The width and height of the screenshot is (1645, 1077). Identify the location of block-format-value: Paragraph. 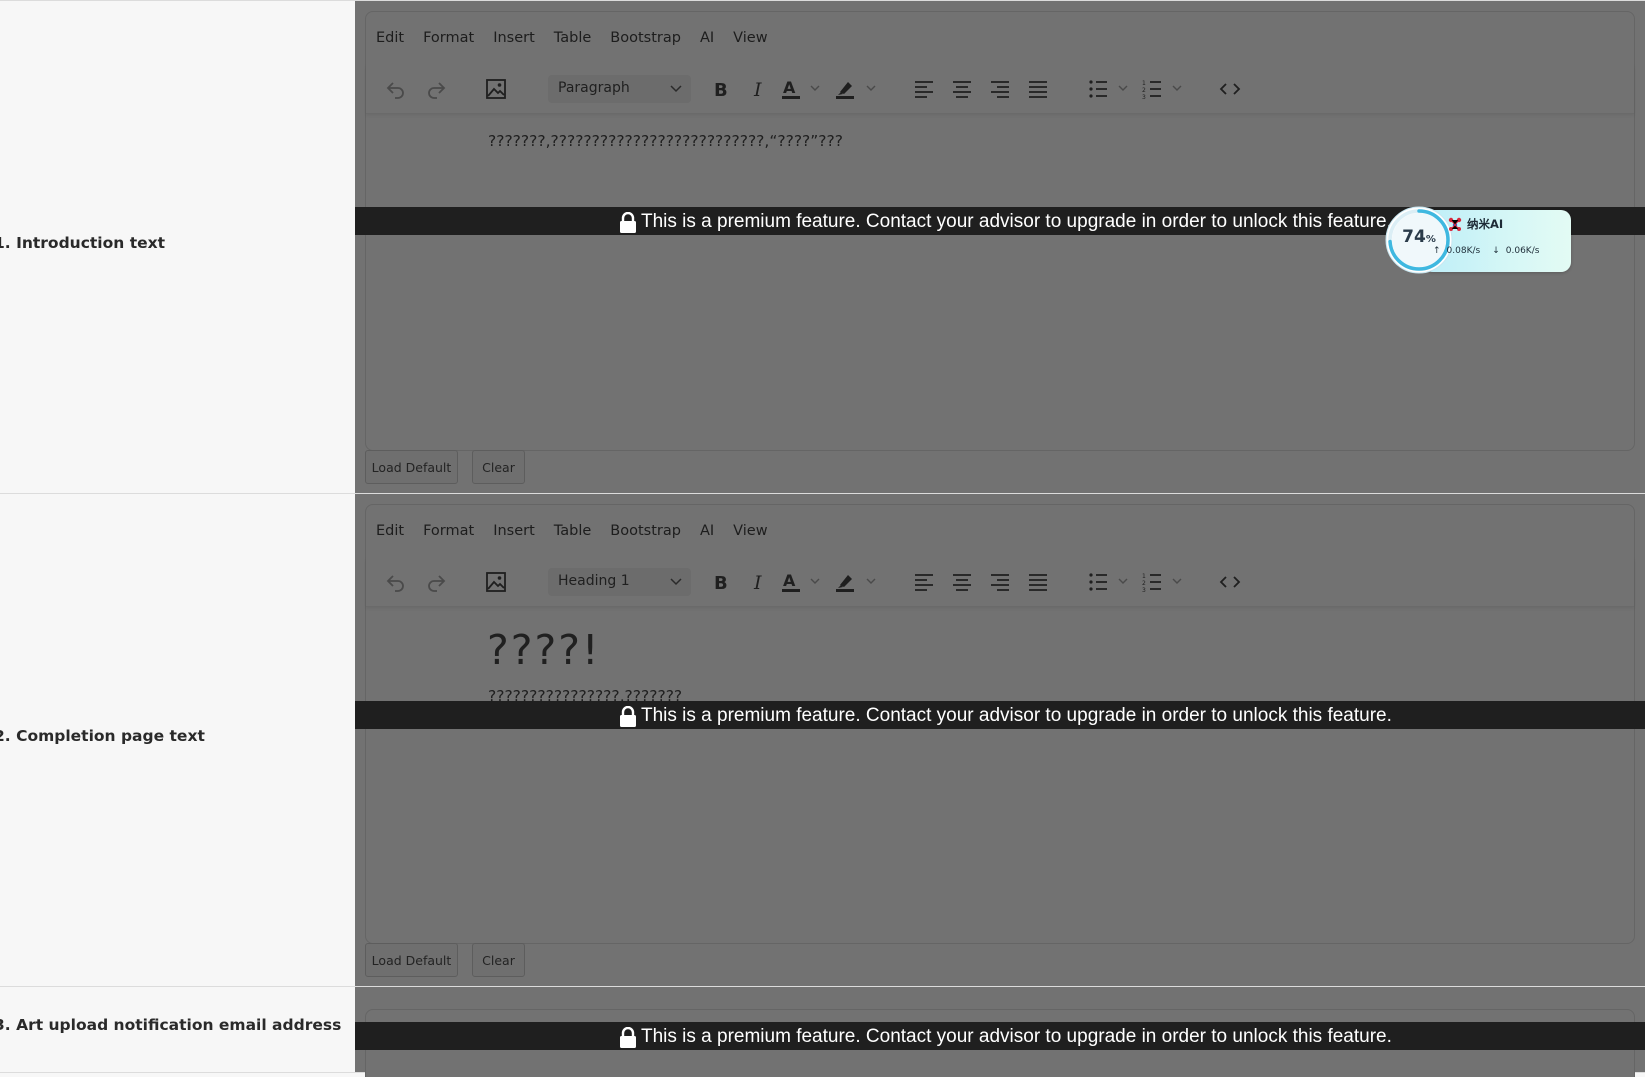
(594, 88).